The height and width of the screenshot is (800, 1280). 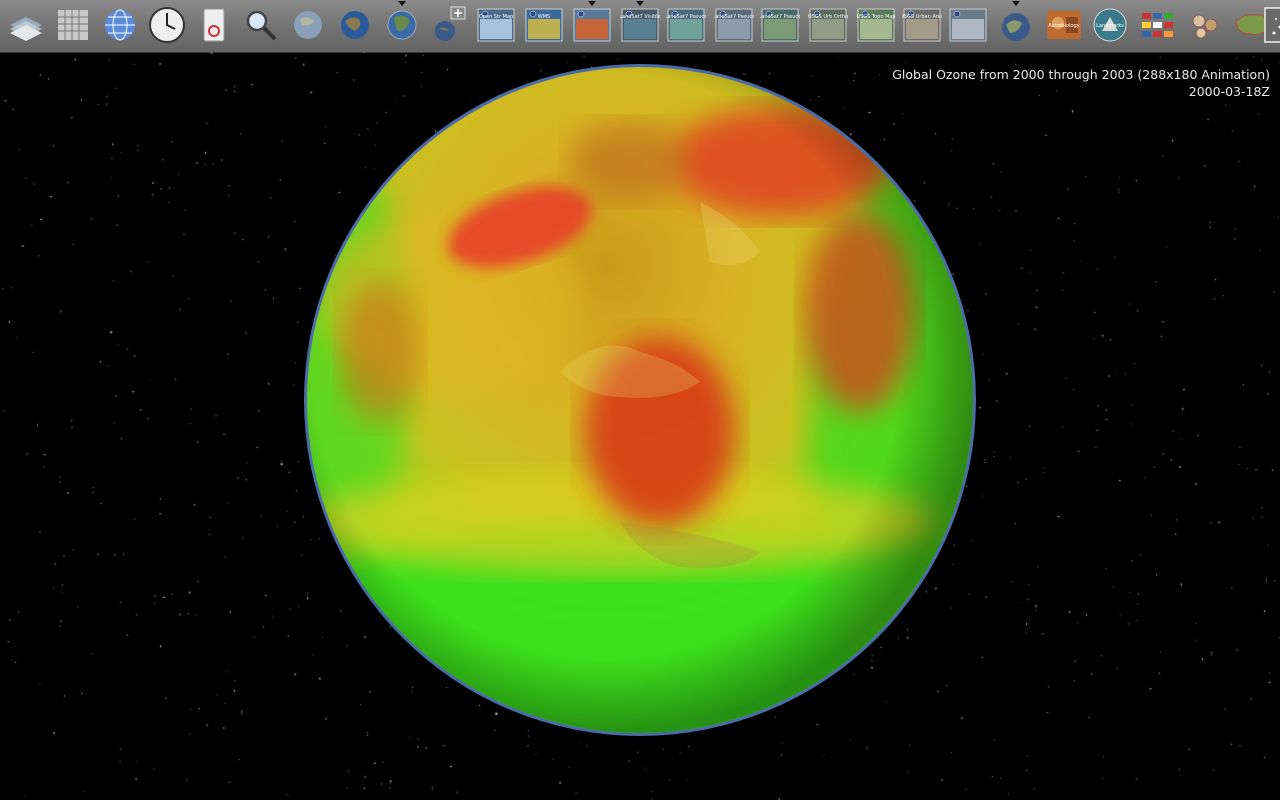 I want to click on globe-4-button, so click(x=1016, y=25).